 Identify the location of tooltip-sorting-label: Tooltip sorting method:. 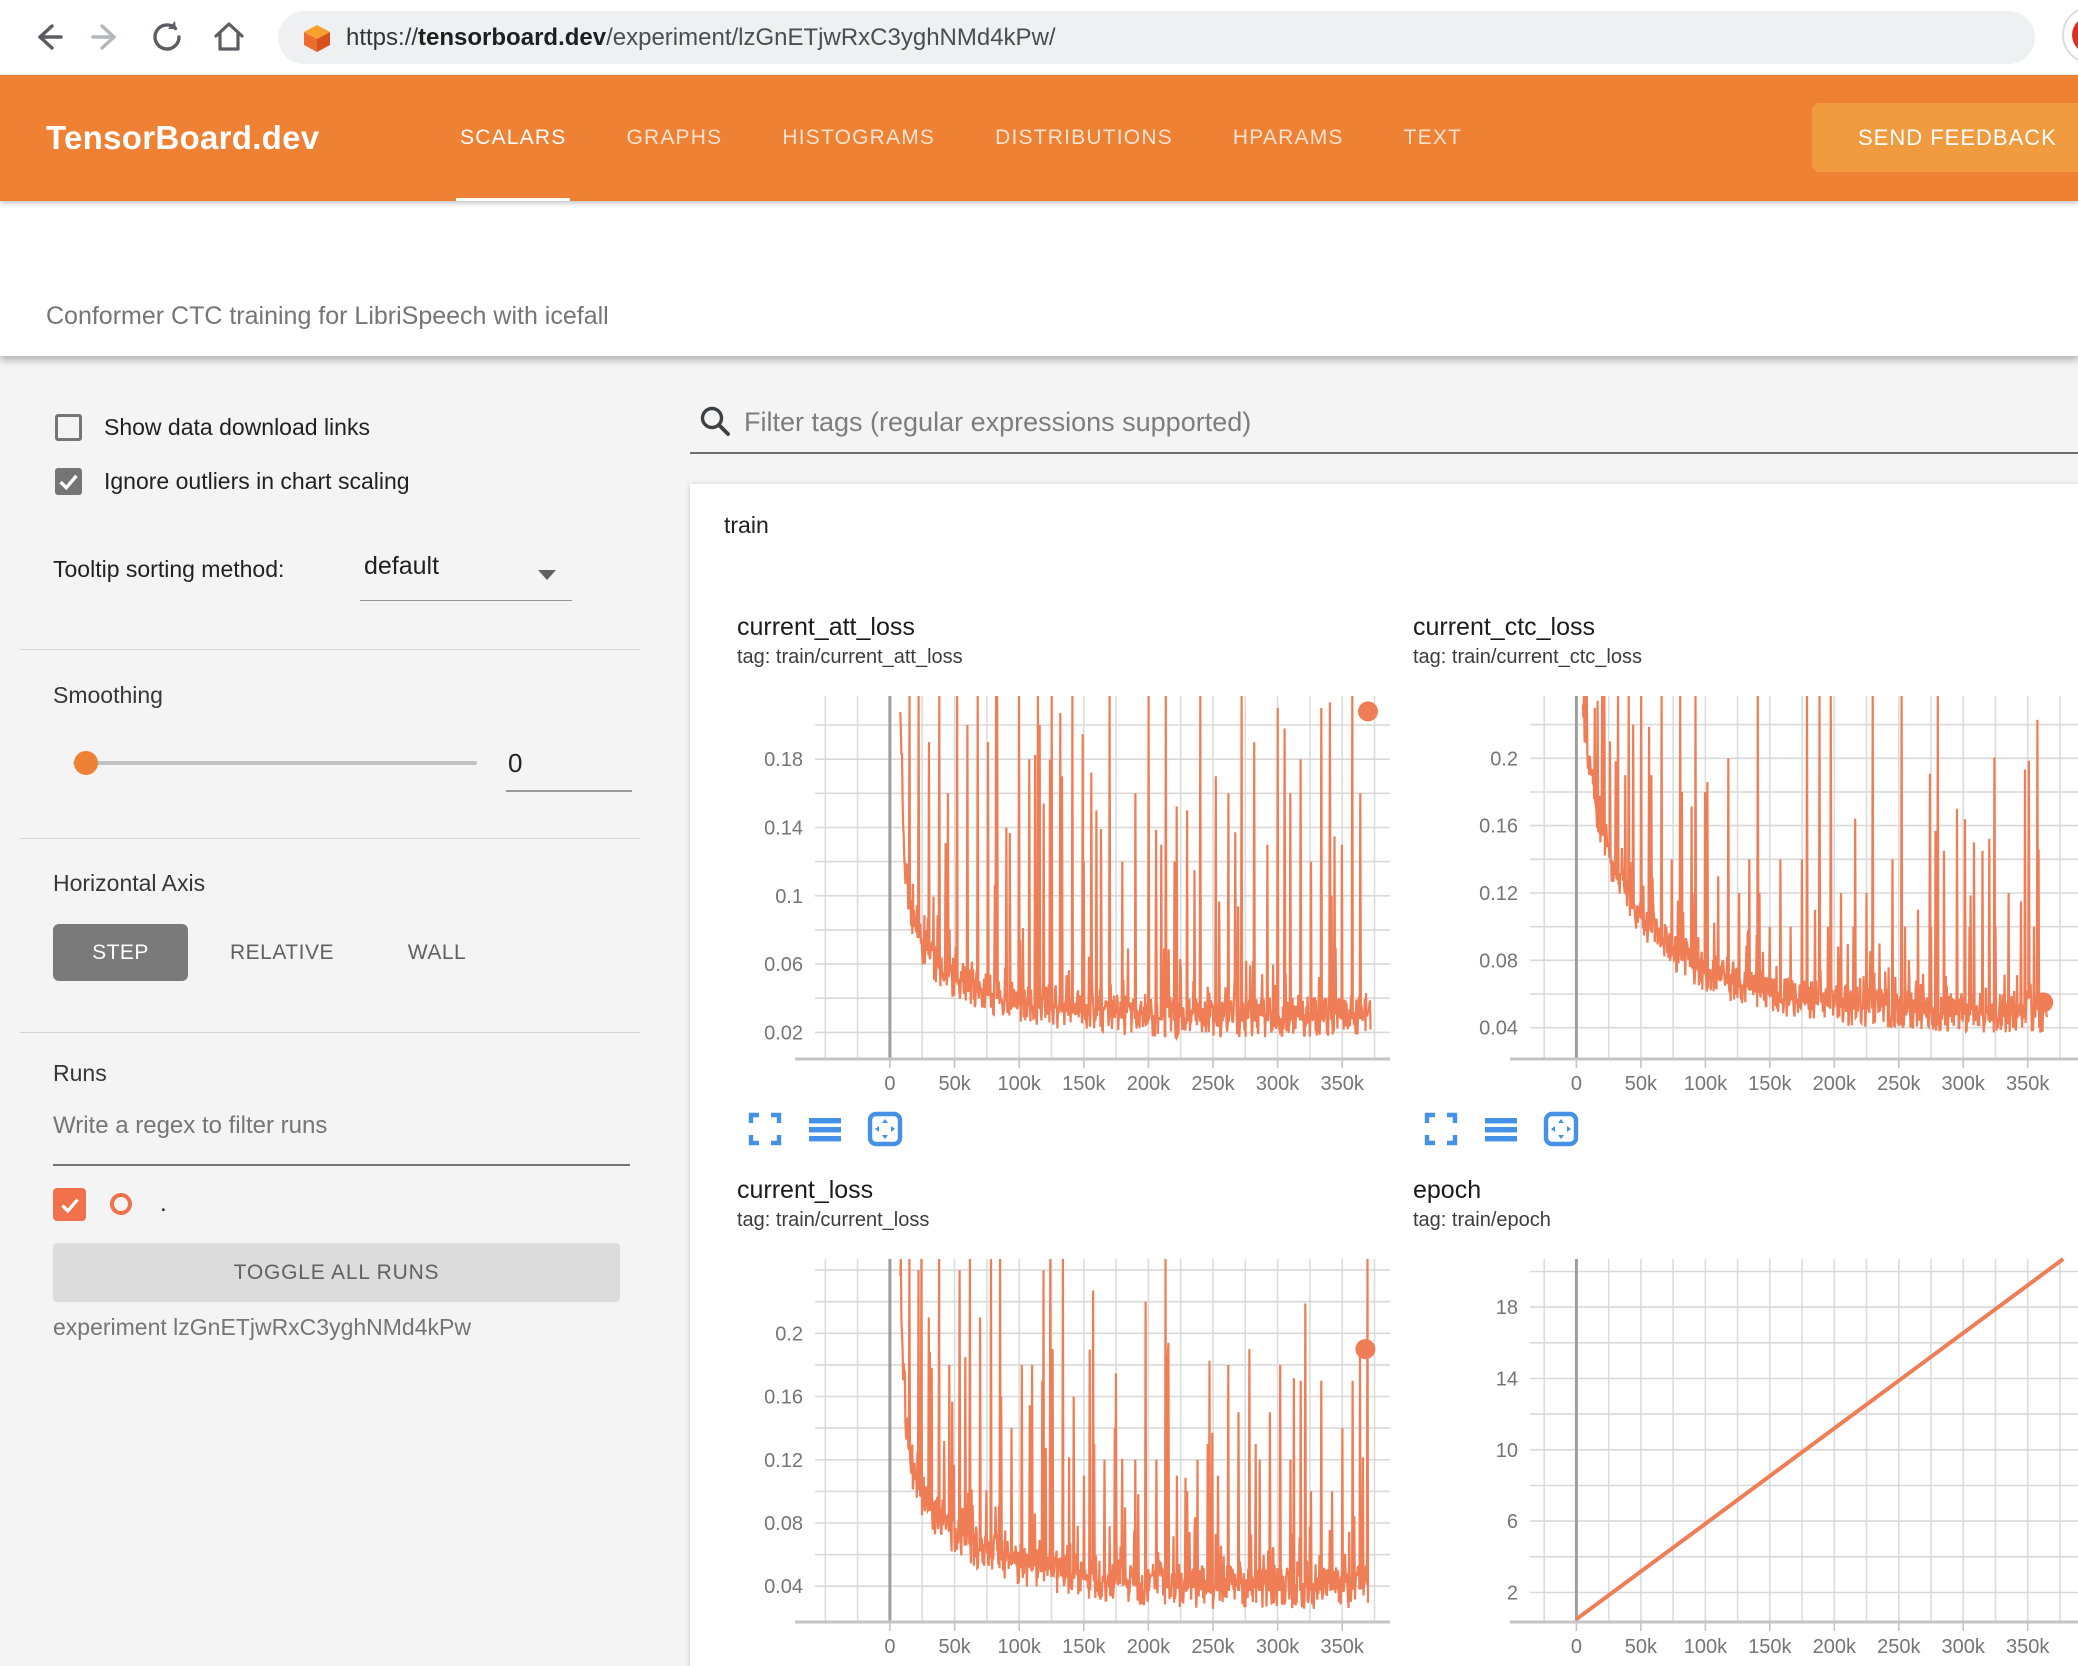
(169, 569).